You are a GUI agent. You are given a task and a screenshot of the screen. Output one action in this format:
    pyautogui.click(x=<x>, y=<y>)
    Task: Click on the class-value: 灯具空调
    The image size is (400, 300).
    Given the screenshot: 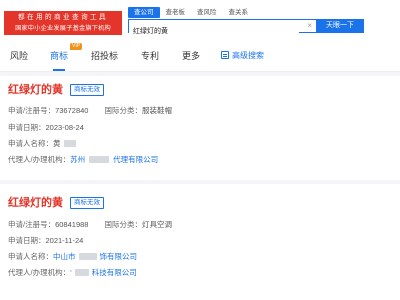 What is the action you would take?
    pyautogui.click(x=156, y=224)
    